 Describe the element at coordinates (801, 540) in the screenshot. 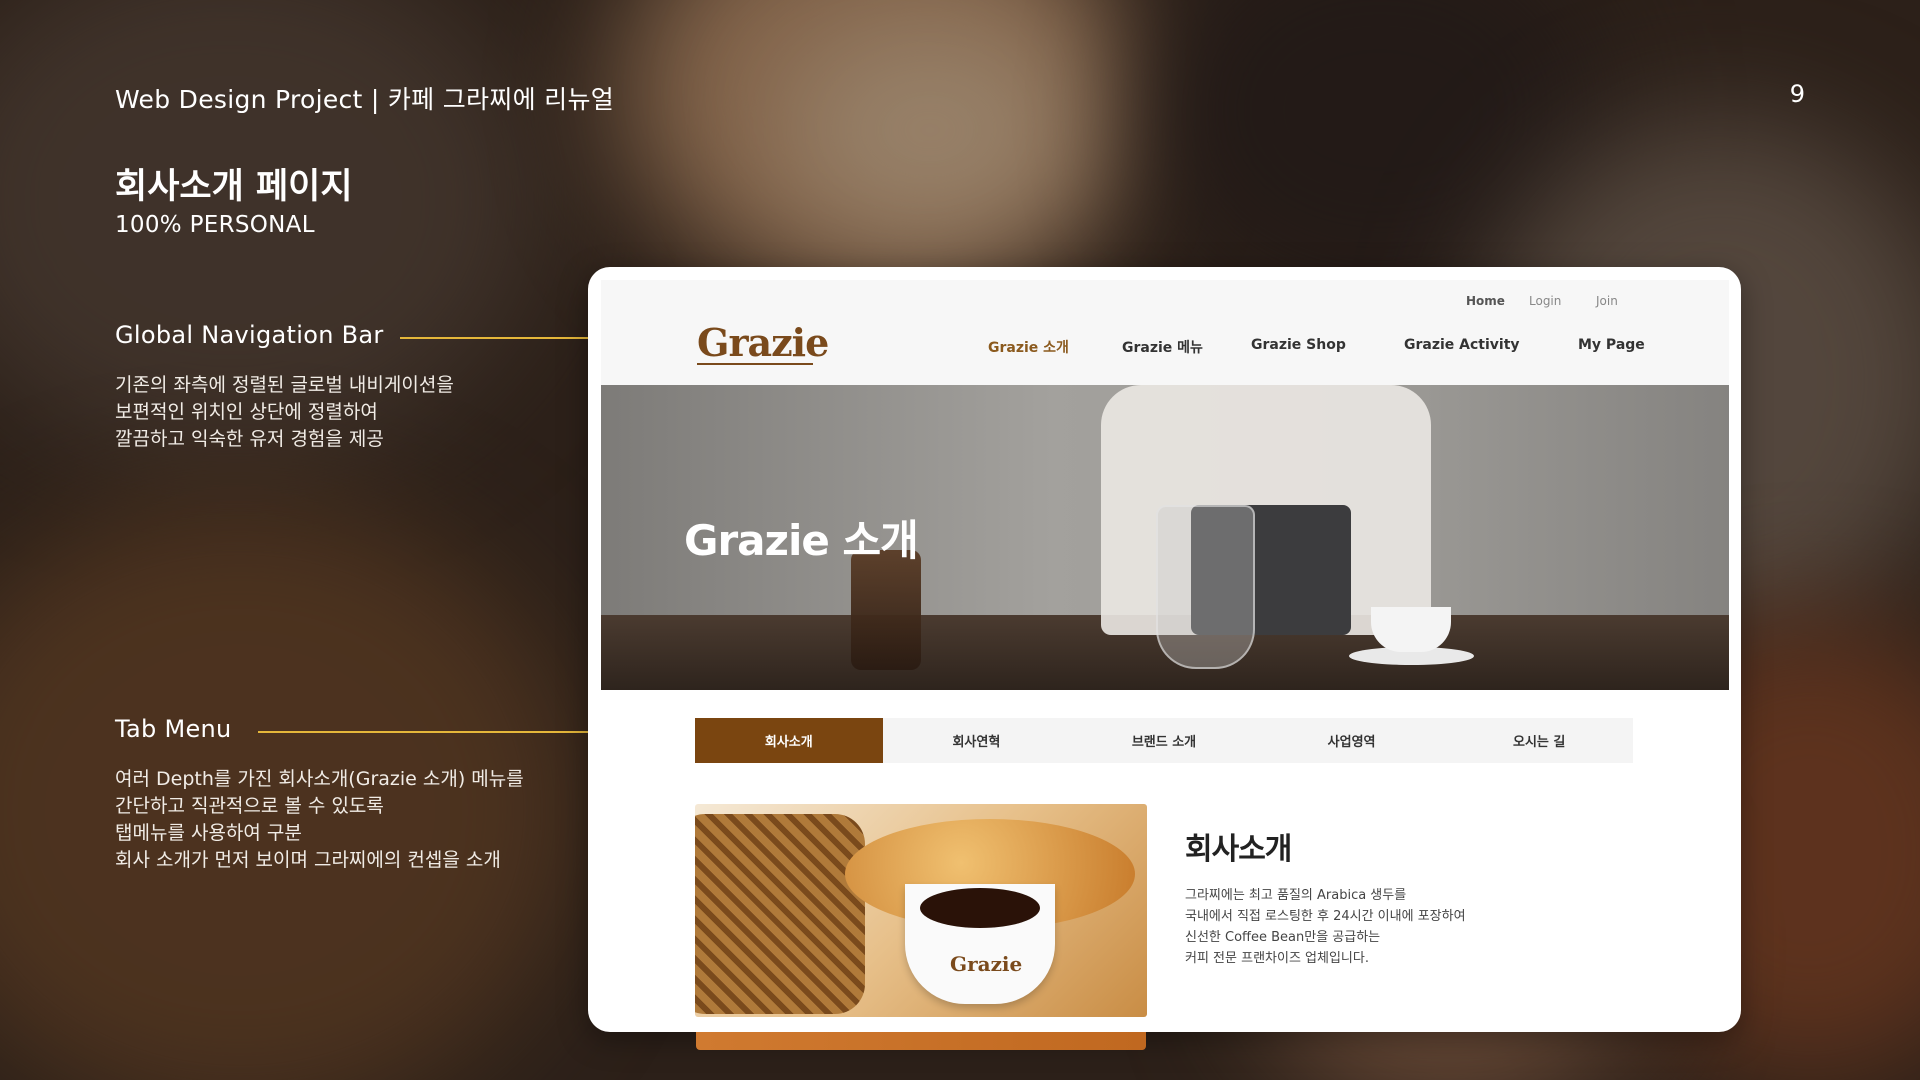

I see `hero-title: Grazie 소개` at that location.